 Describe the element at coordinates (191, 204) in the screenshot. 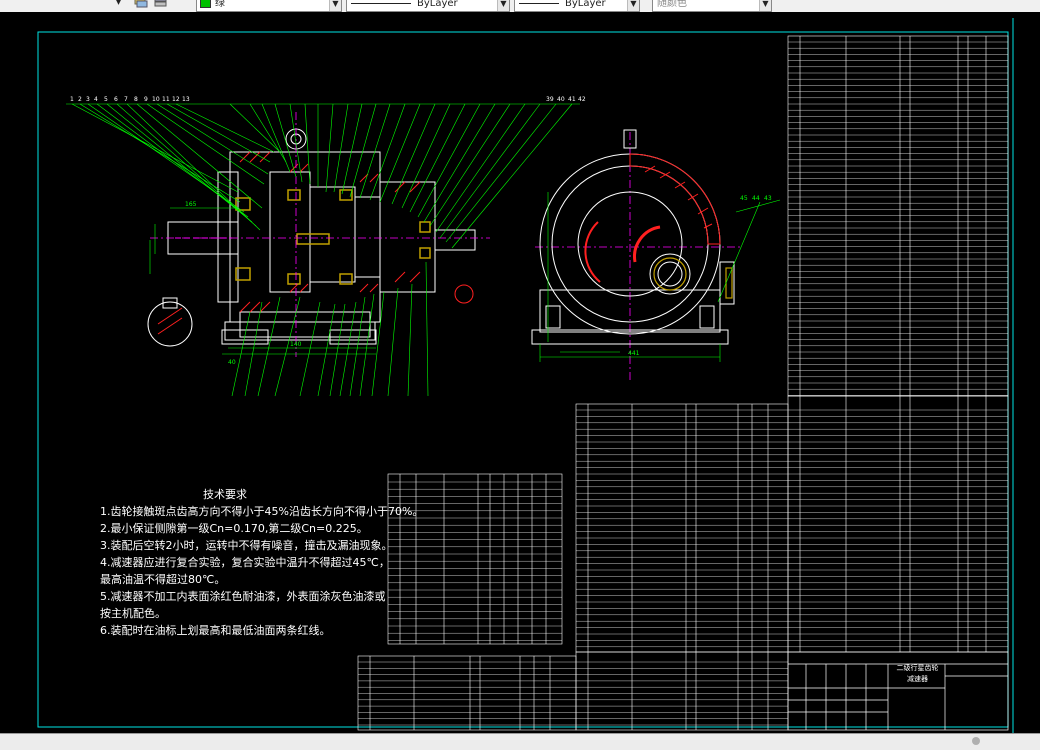

I see `svg-text: 165` at that location.